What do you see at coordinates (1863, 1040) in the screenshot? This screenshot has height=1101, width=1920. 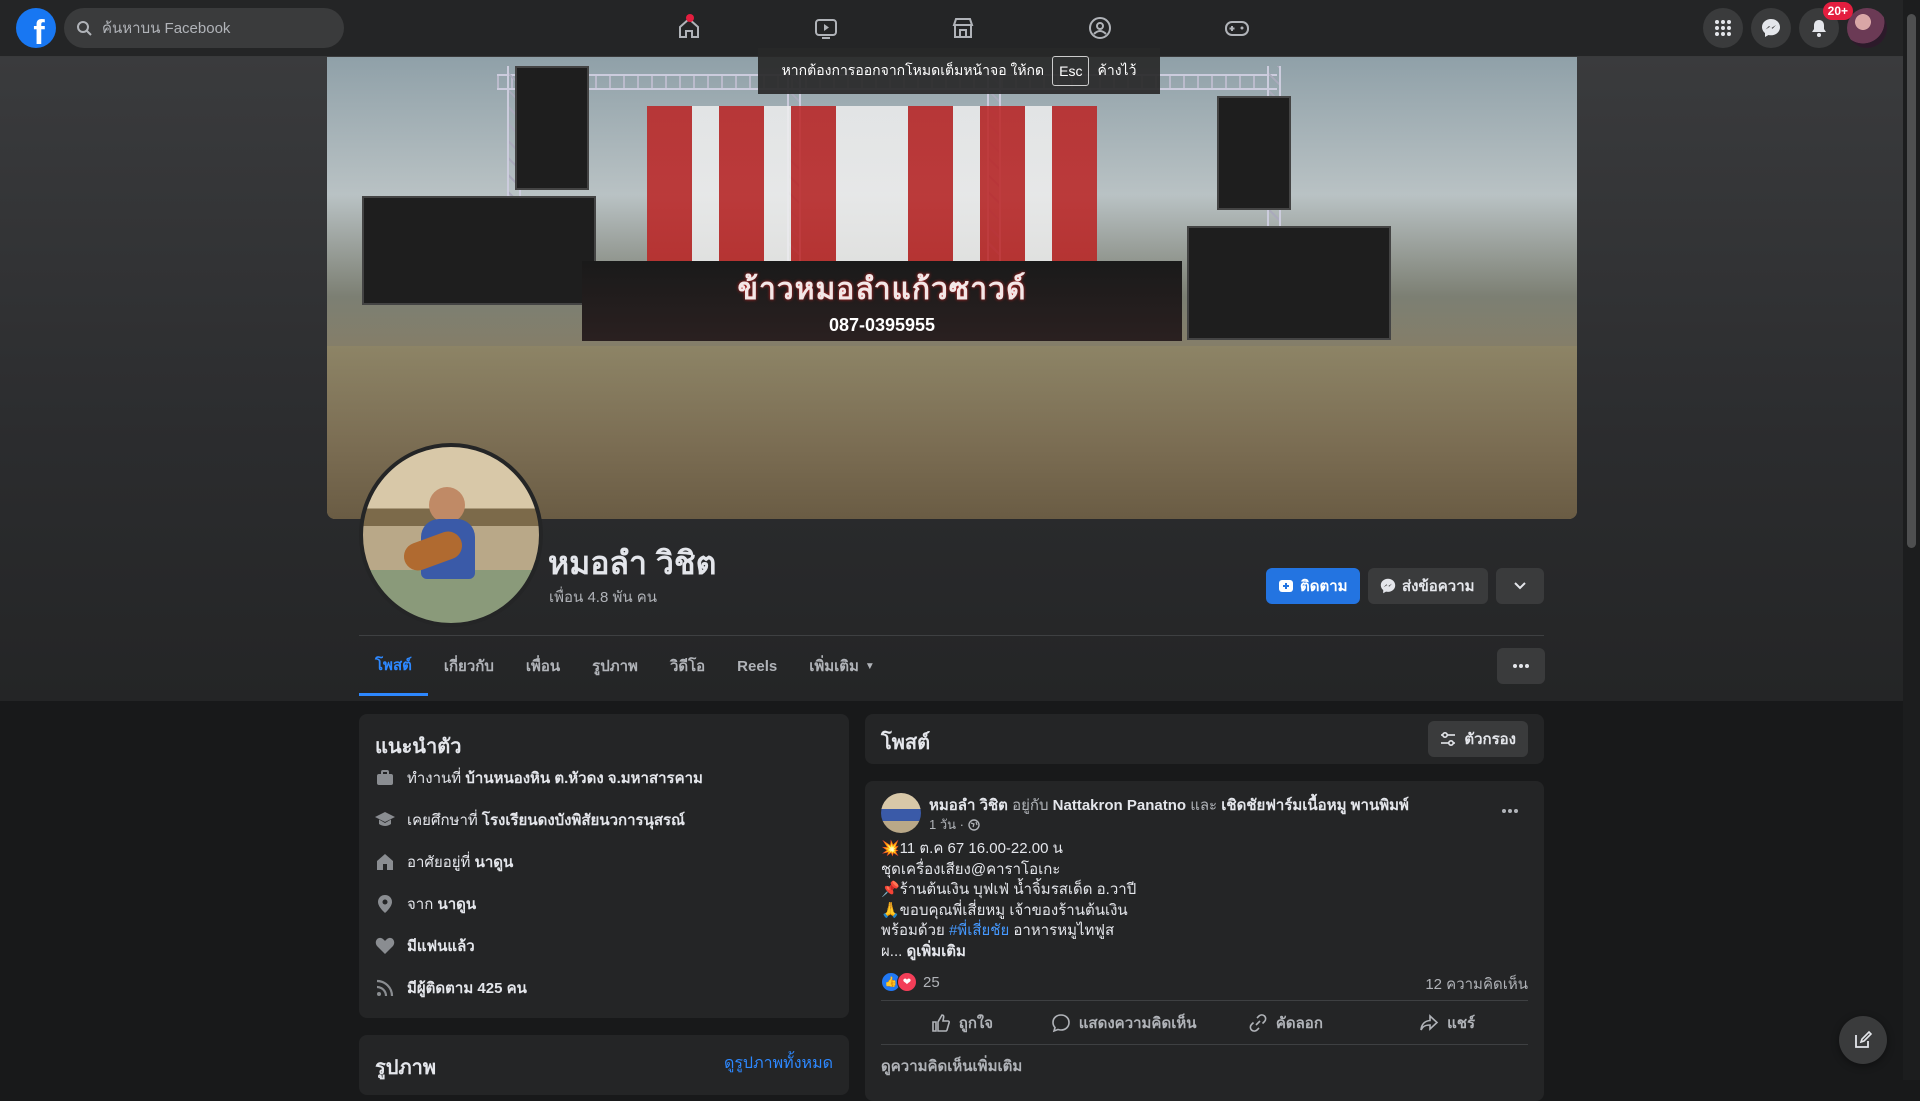 I see `new-message-button` at bounding box center [1863, 1040].